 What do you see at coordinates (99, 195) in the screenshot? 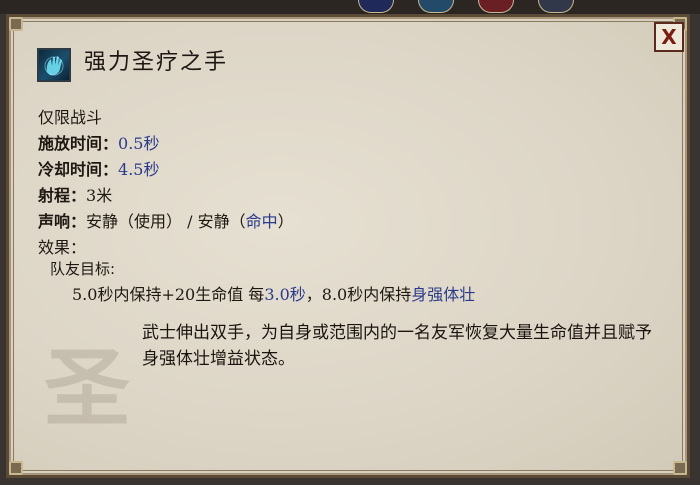
I see `range-value: 3米` at bounding box center [99, 195].